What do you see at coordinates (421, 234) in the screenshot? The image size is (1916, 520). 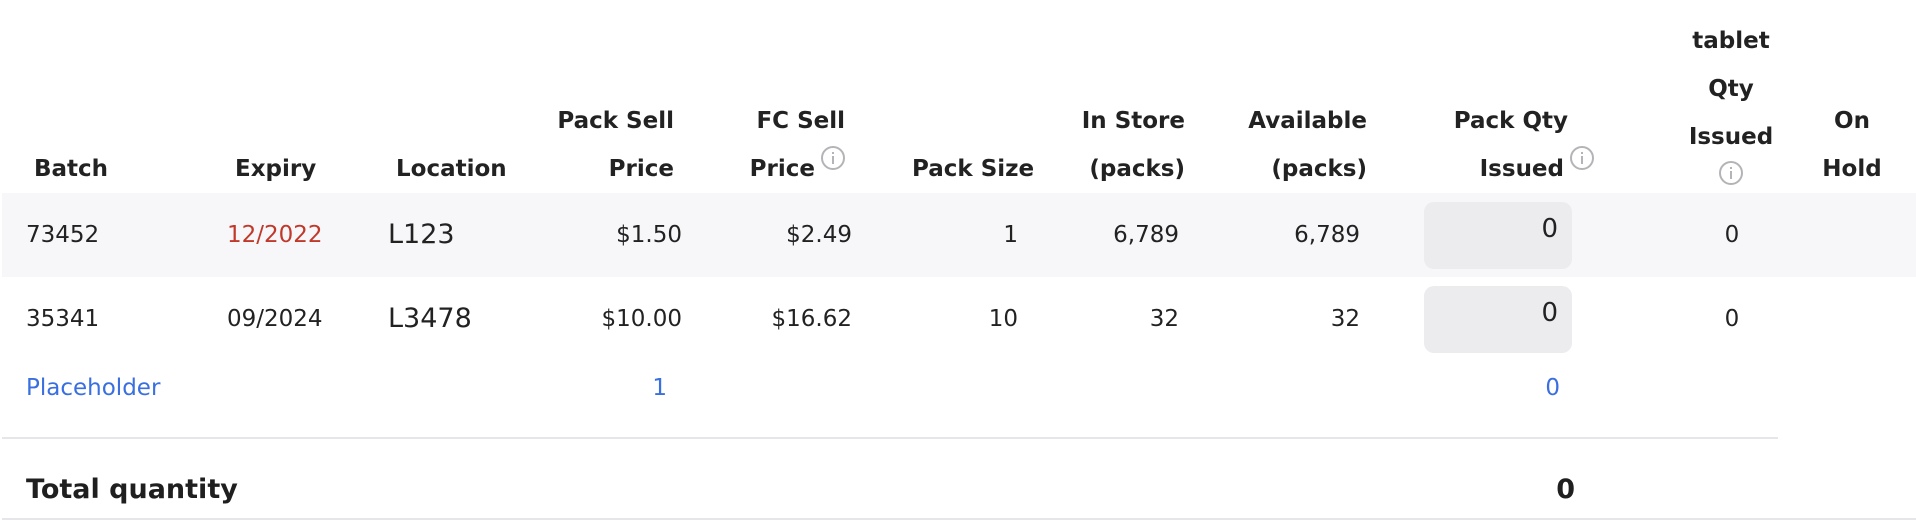 I see `cell-location: L123` at bounding box center [421, 234].